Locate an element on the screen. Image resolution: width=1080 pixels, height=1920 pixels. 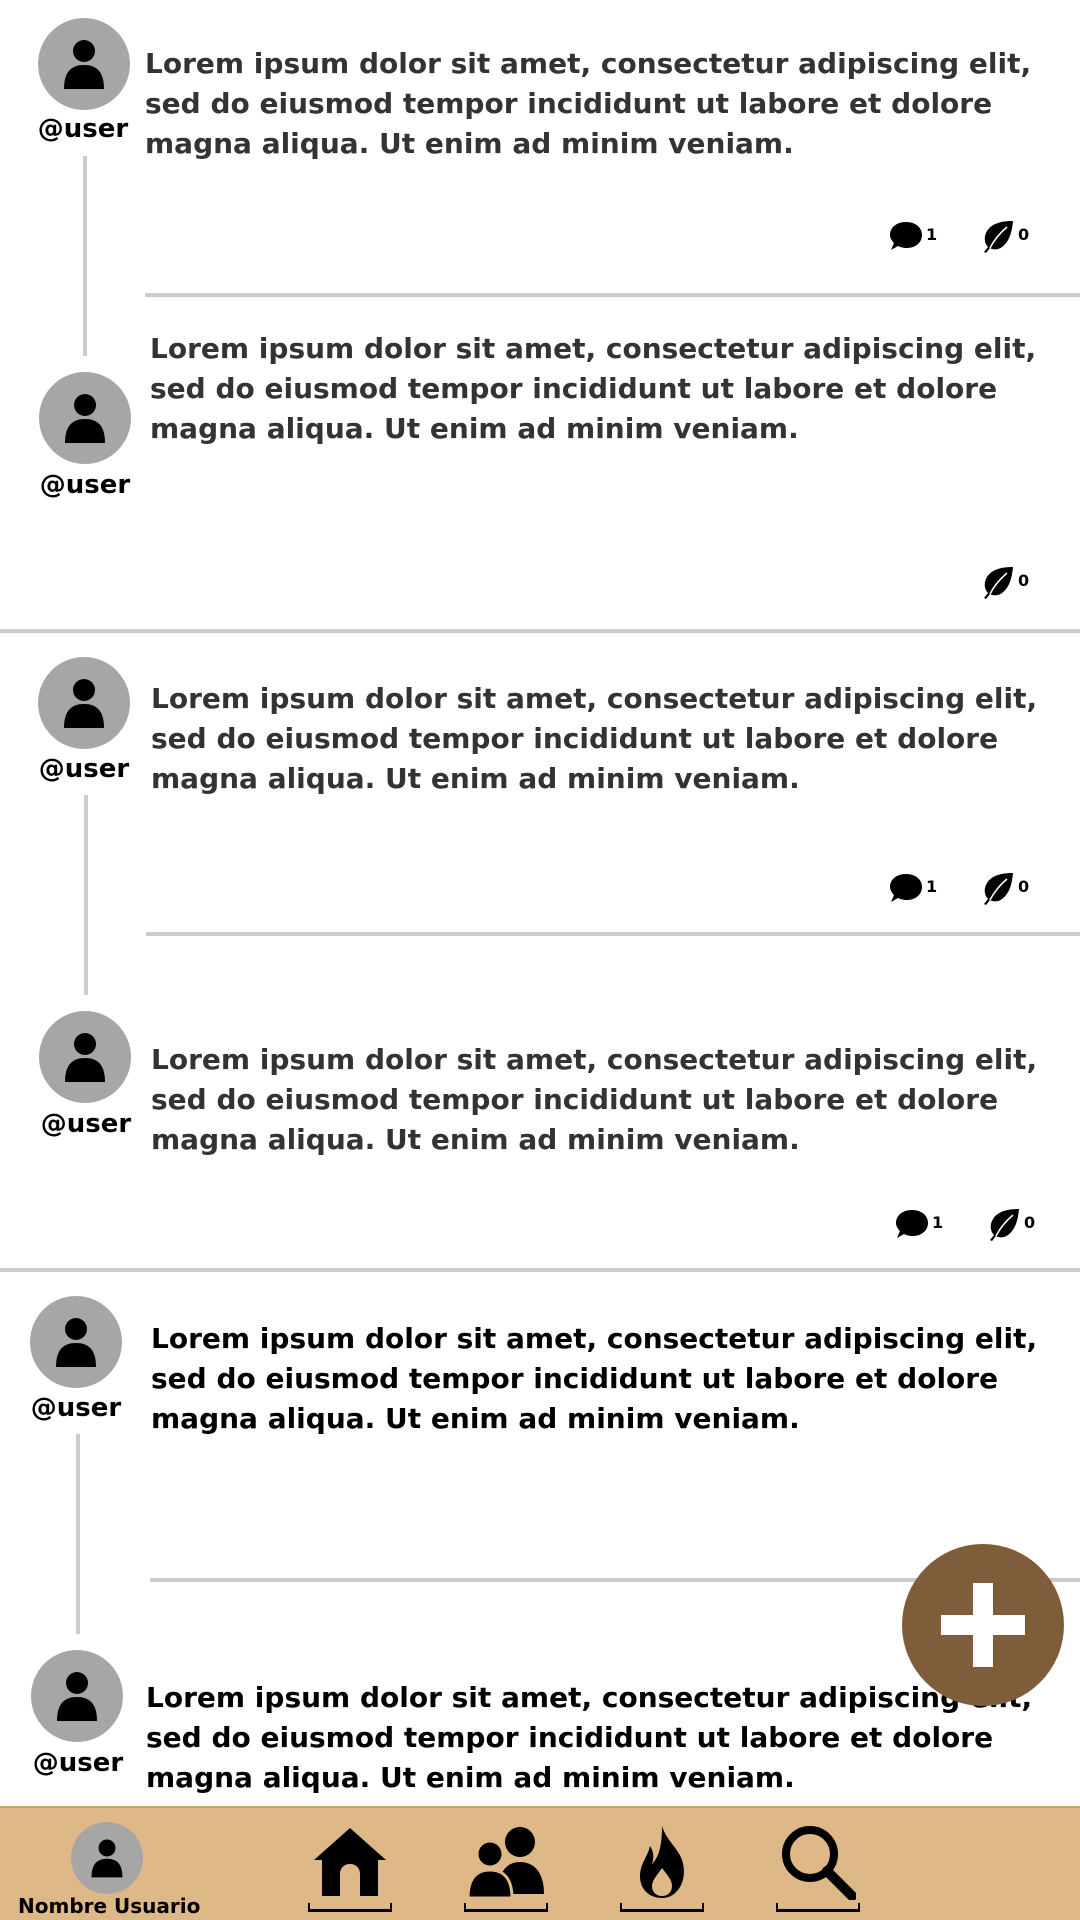
home-icon is located at coordinates (350, 1862).